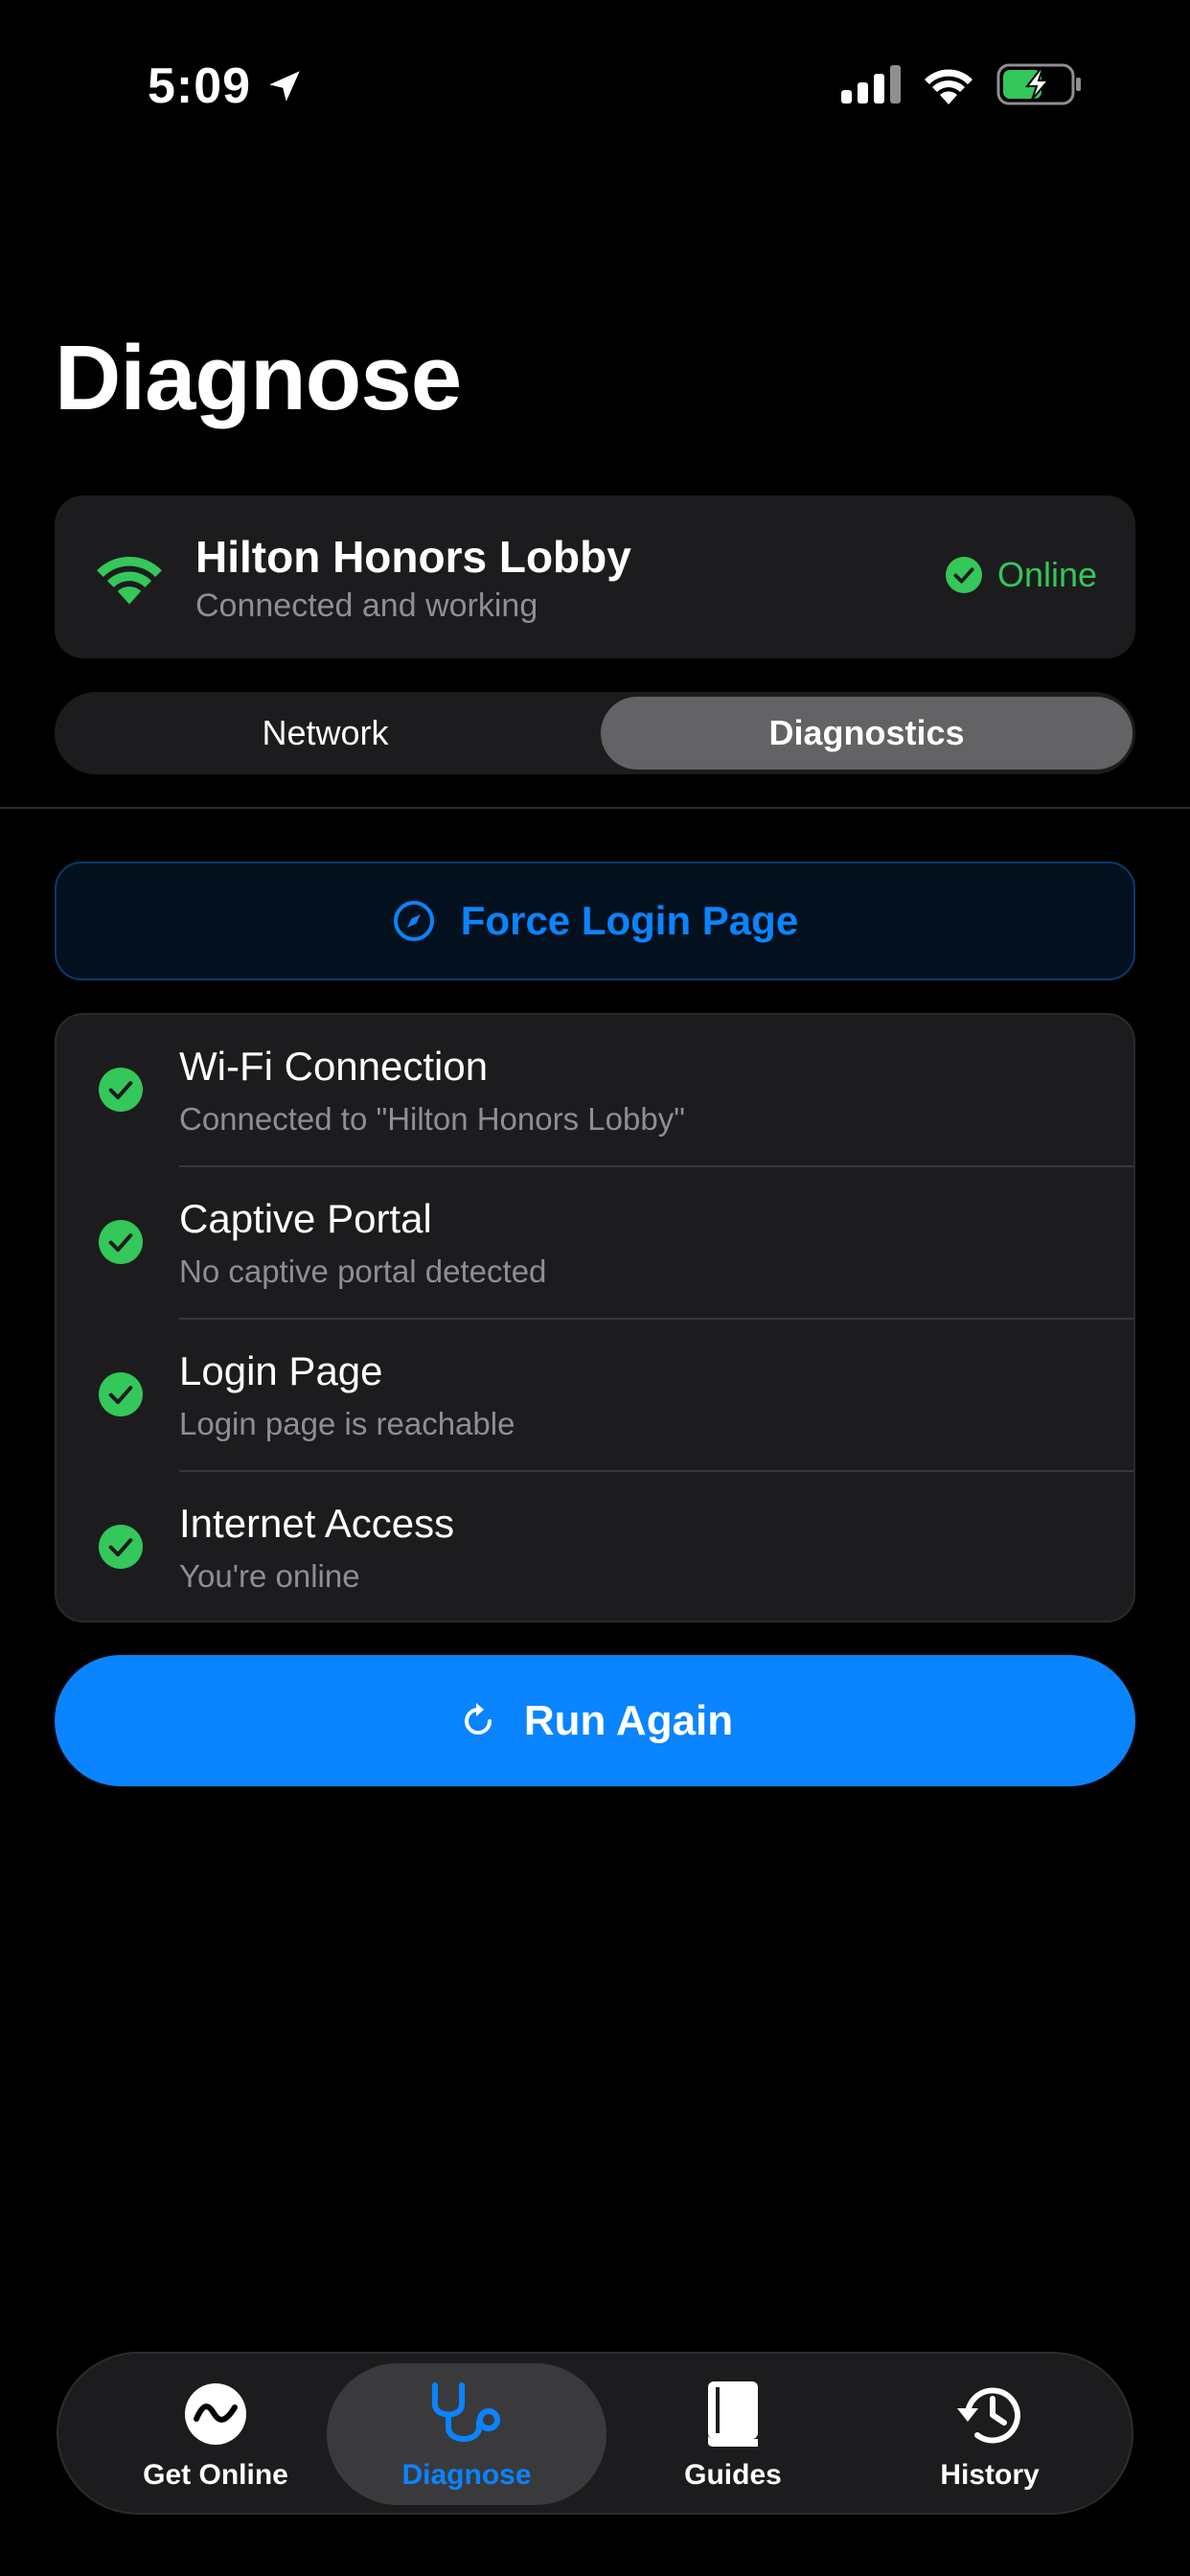  I want to click on wave-circle-icon, so click(216, 2414).